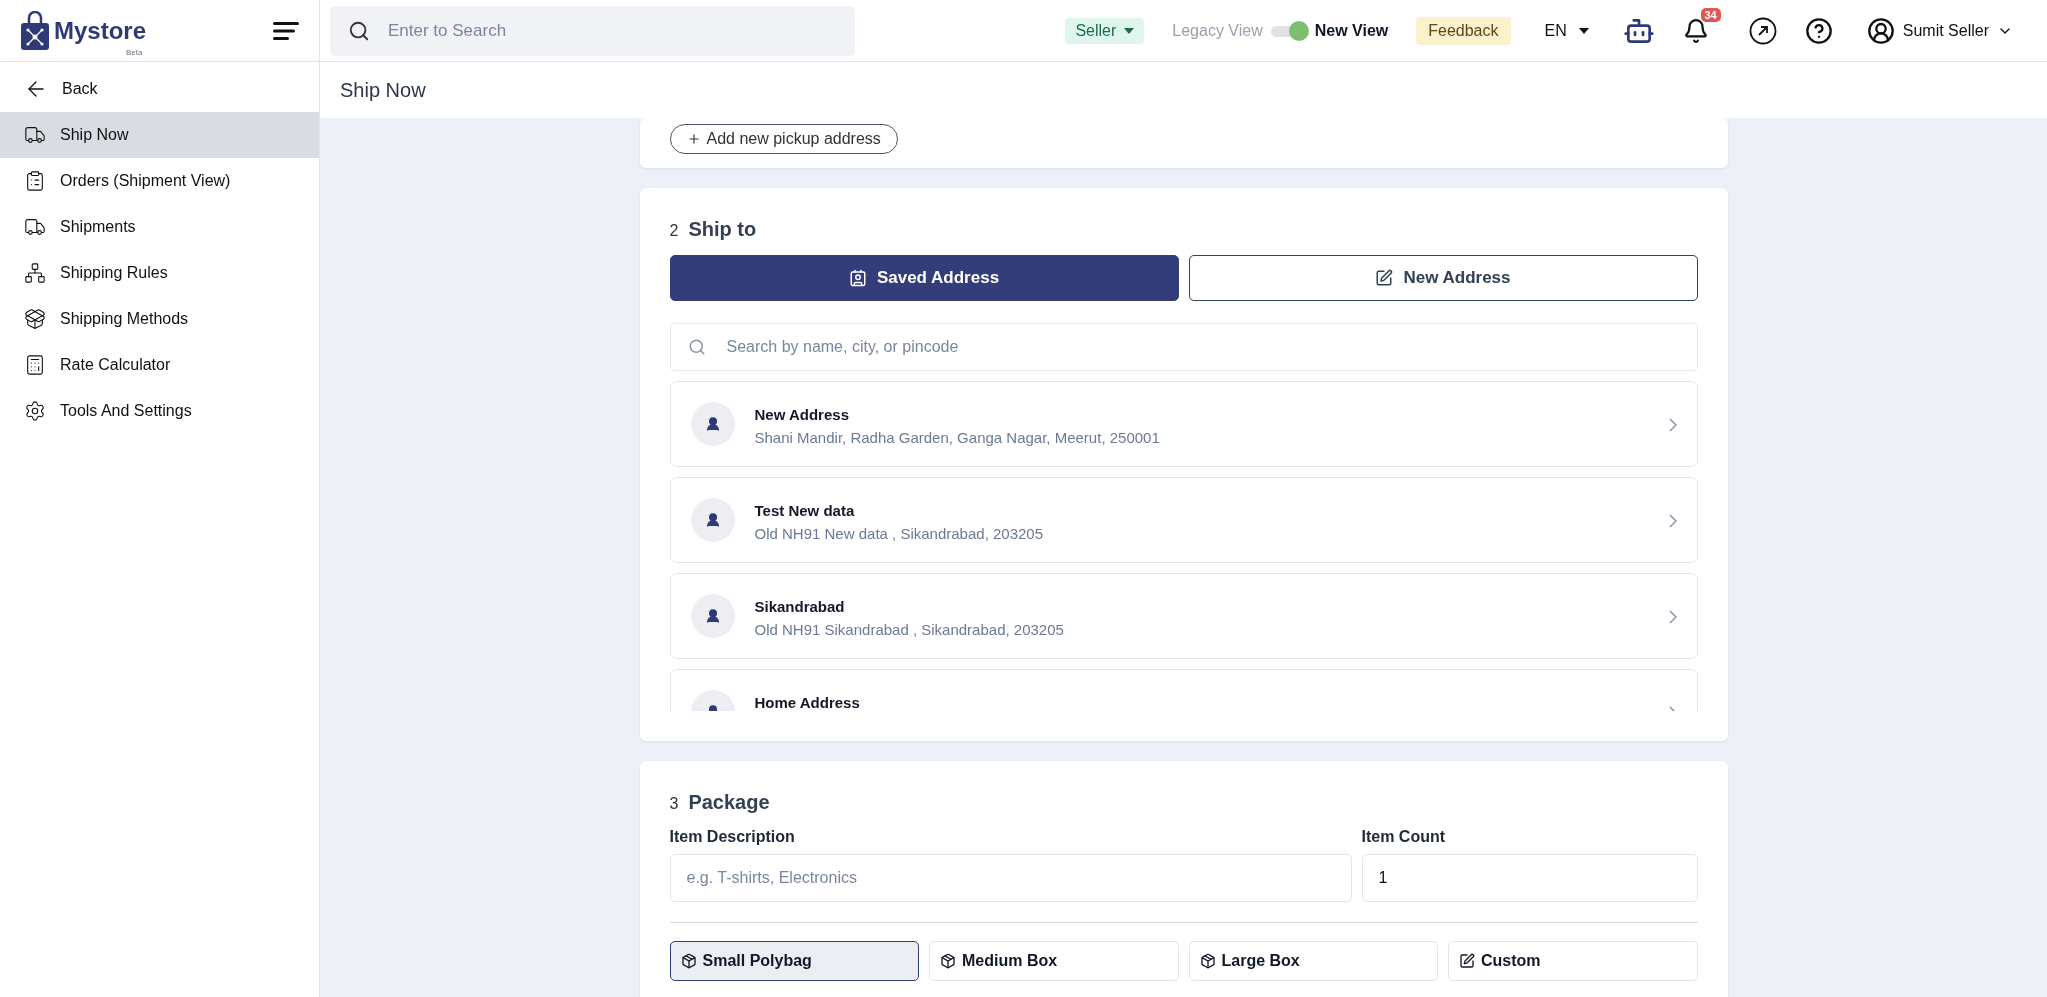  Describe the element at coordinates (1183, 616) in the screenshot. I see `address-item: Sikandrabad Old NH91 Sikandrabad , Sikandrabad, 203205` at that location.